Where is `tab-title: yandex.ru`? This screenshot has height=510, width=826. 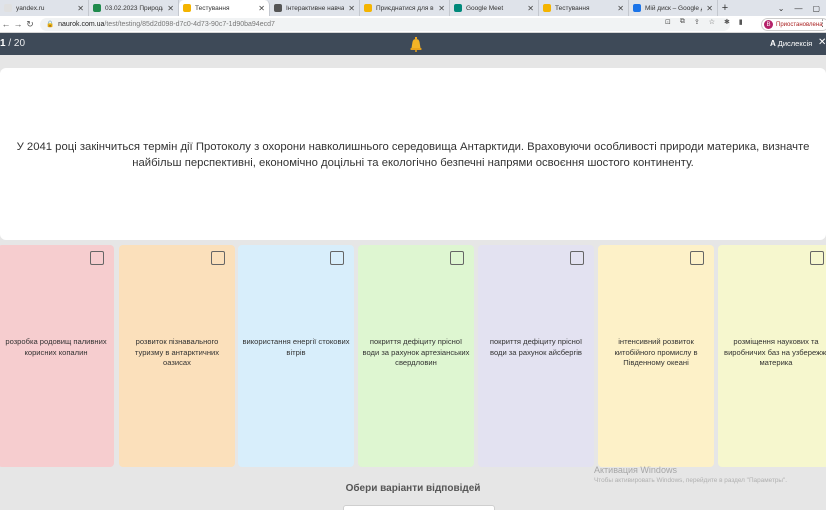 tab-title: yandex.ru is located at coordinates (30, 8).